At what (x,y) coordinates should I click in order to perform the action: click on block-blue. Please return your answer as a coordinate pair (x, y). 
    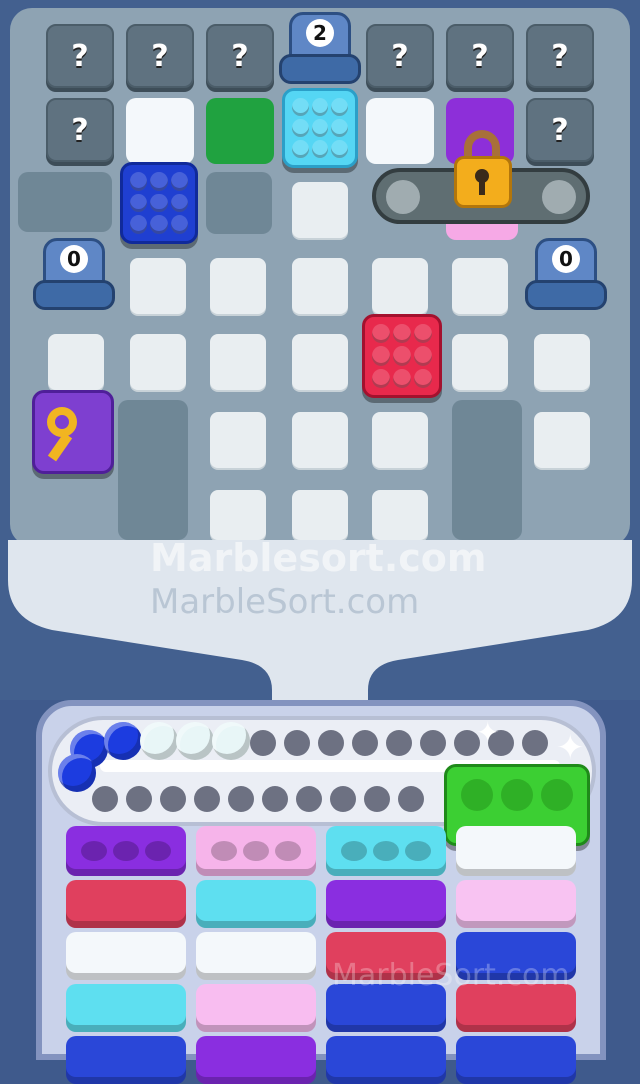
    Looking at the image, I should click on (159, 203).